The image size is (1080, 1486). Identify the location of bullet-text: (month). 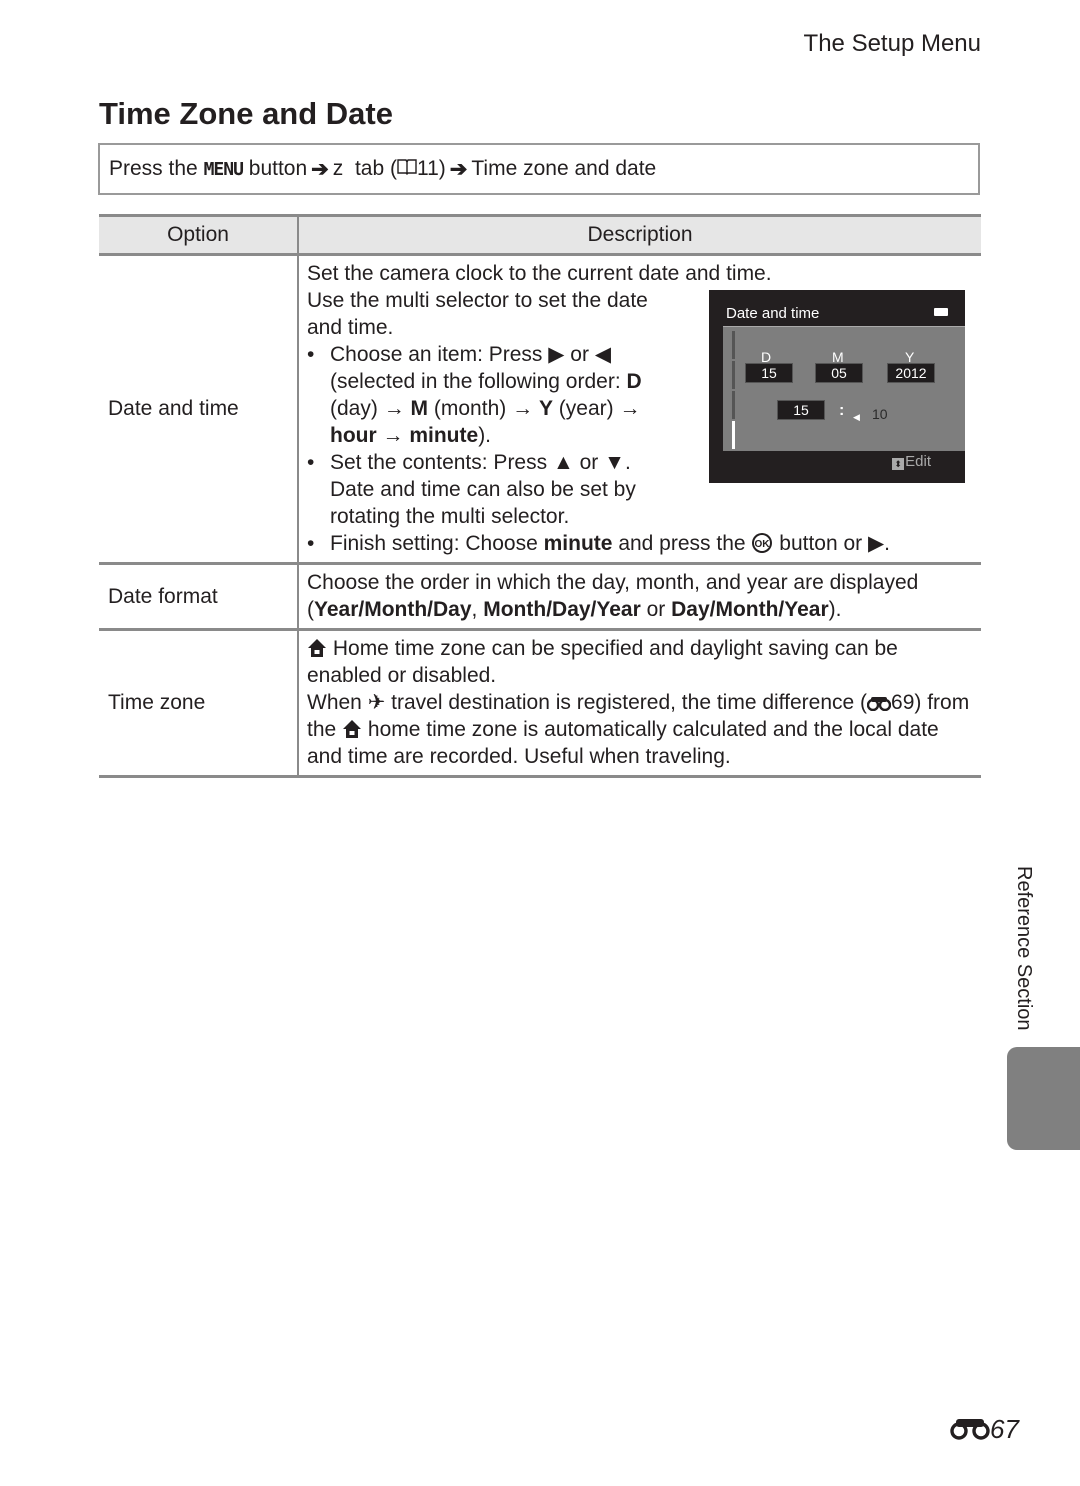
(470, 408).